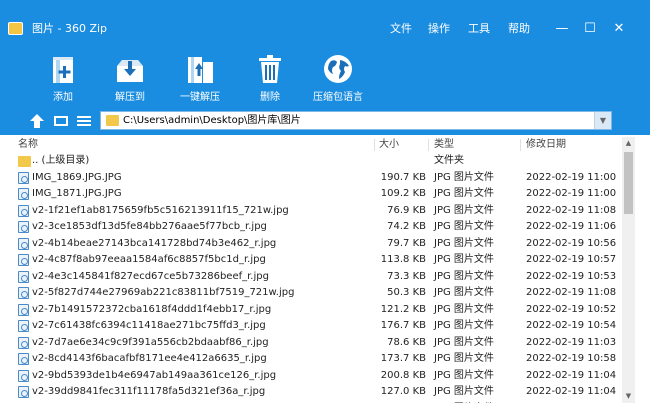  Describe the element at coordinates (628, 143) in the screenshot. I see `scroll-up-icon: ▲` at that location.